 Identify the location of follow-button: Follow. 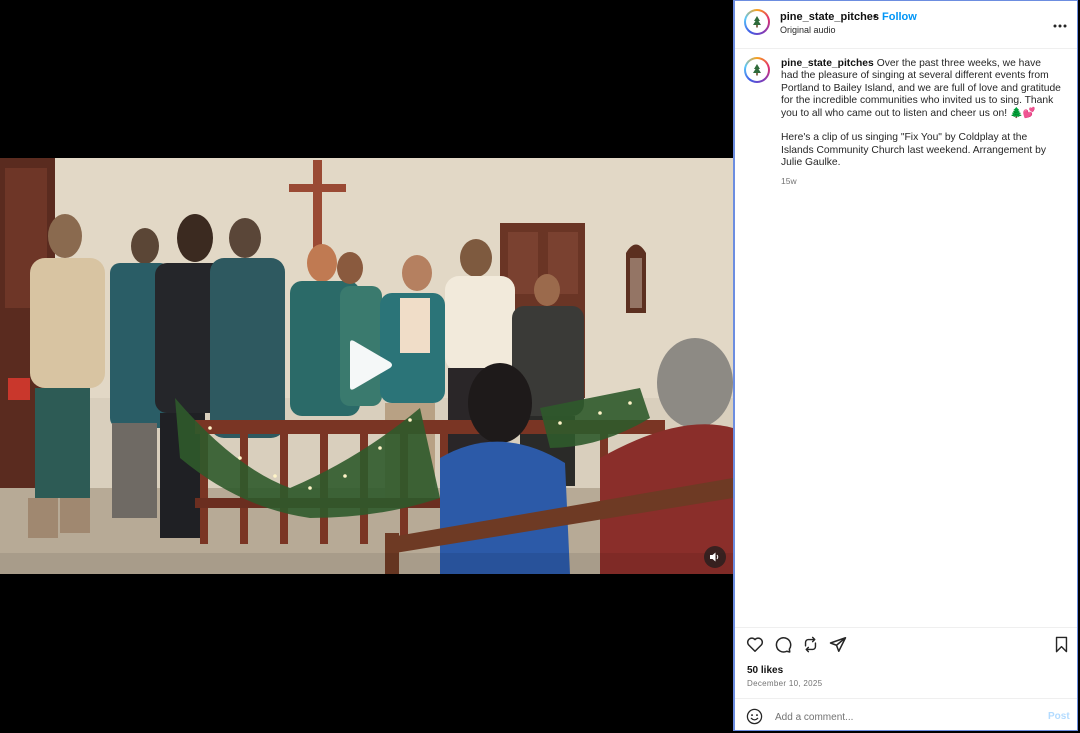
(899, 17).